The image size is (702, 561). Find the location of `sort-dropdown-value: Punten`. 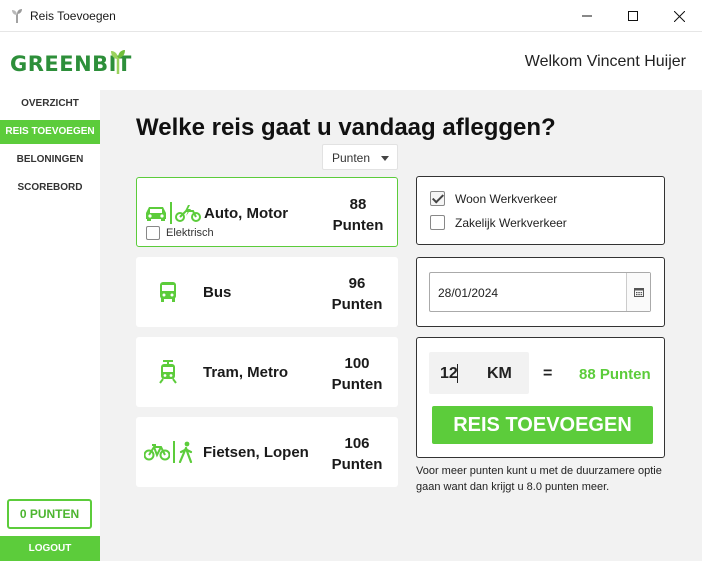

sort-dropdown-value: Punten is located at coordinates (351, 158).